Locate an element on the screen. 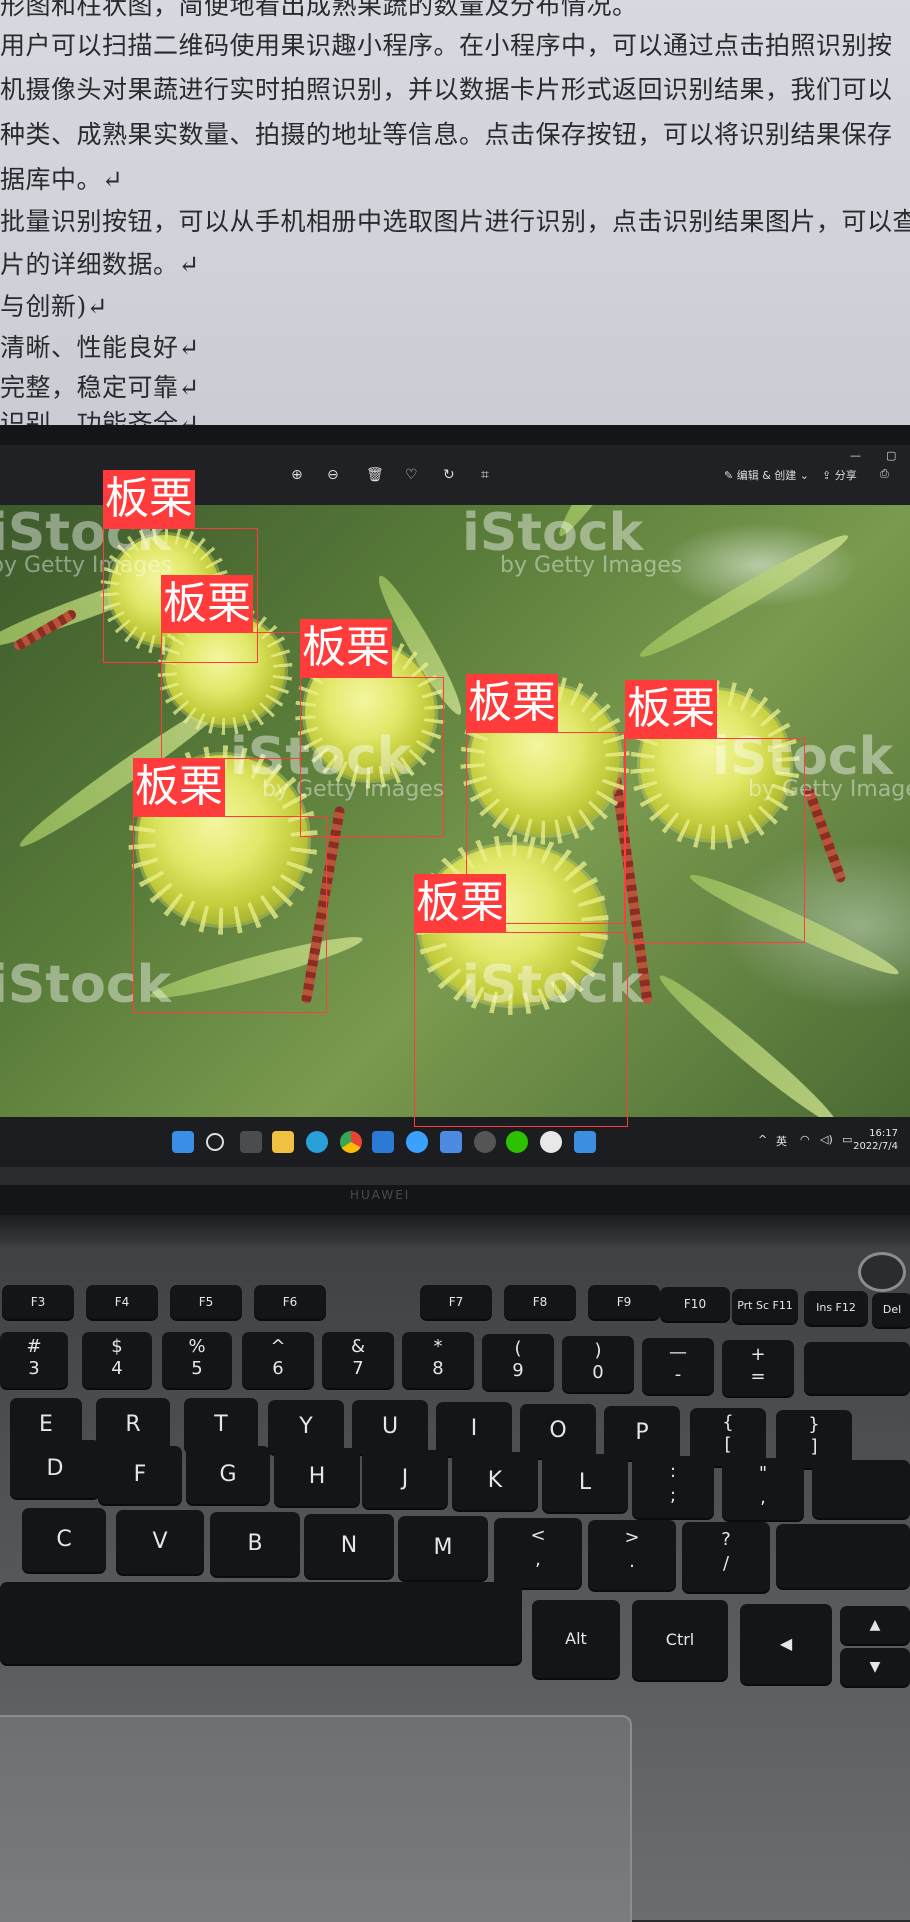 Image resolution: width=910 pixels, height=1922 pixels. share-button: ⇪ 分享 is located at coordinates (839, 475).